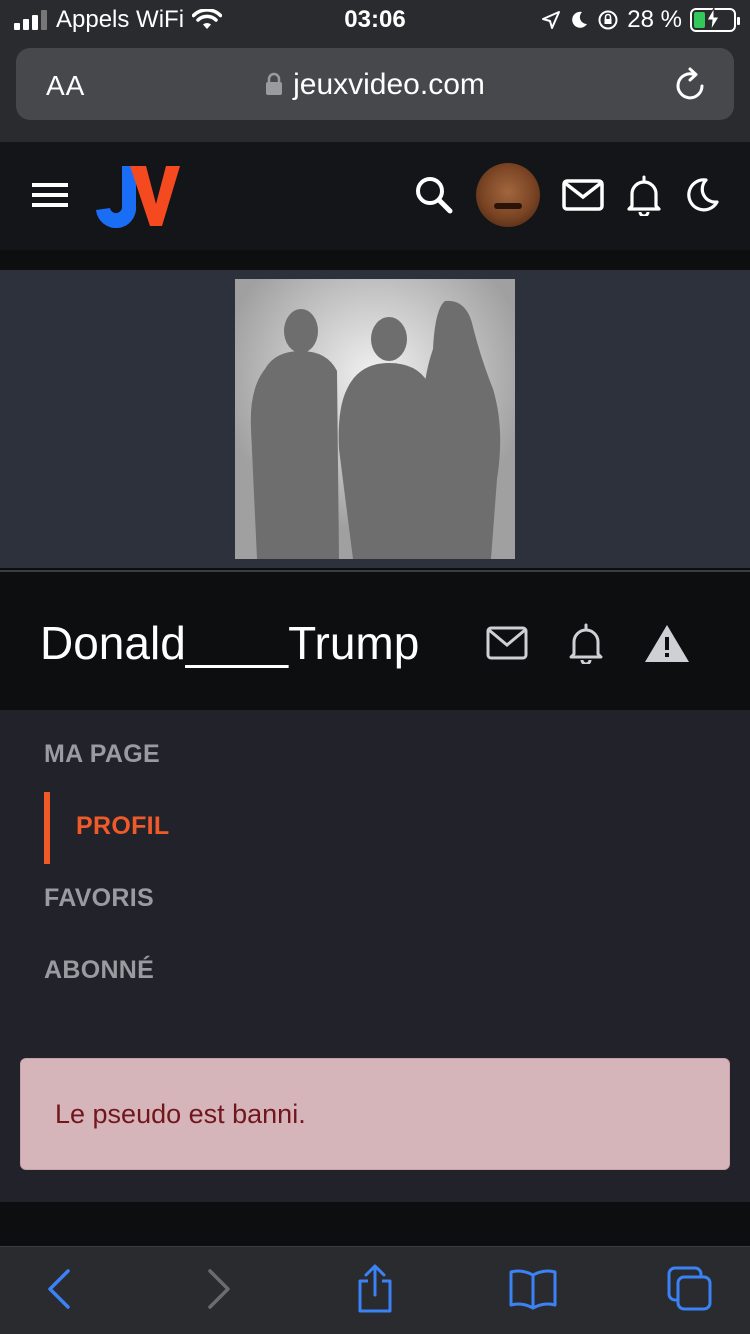  What do you see at coordinates (58, 1289) in the screenshot?
I see `back-icon` at bounding box center [58, 1289].